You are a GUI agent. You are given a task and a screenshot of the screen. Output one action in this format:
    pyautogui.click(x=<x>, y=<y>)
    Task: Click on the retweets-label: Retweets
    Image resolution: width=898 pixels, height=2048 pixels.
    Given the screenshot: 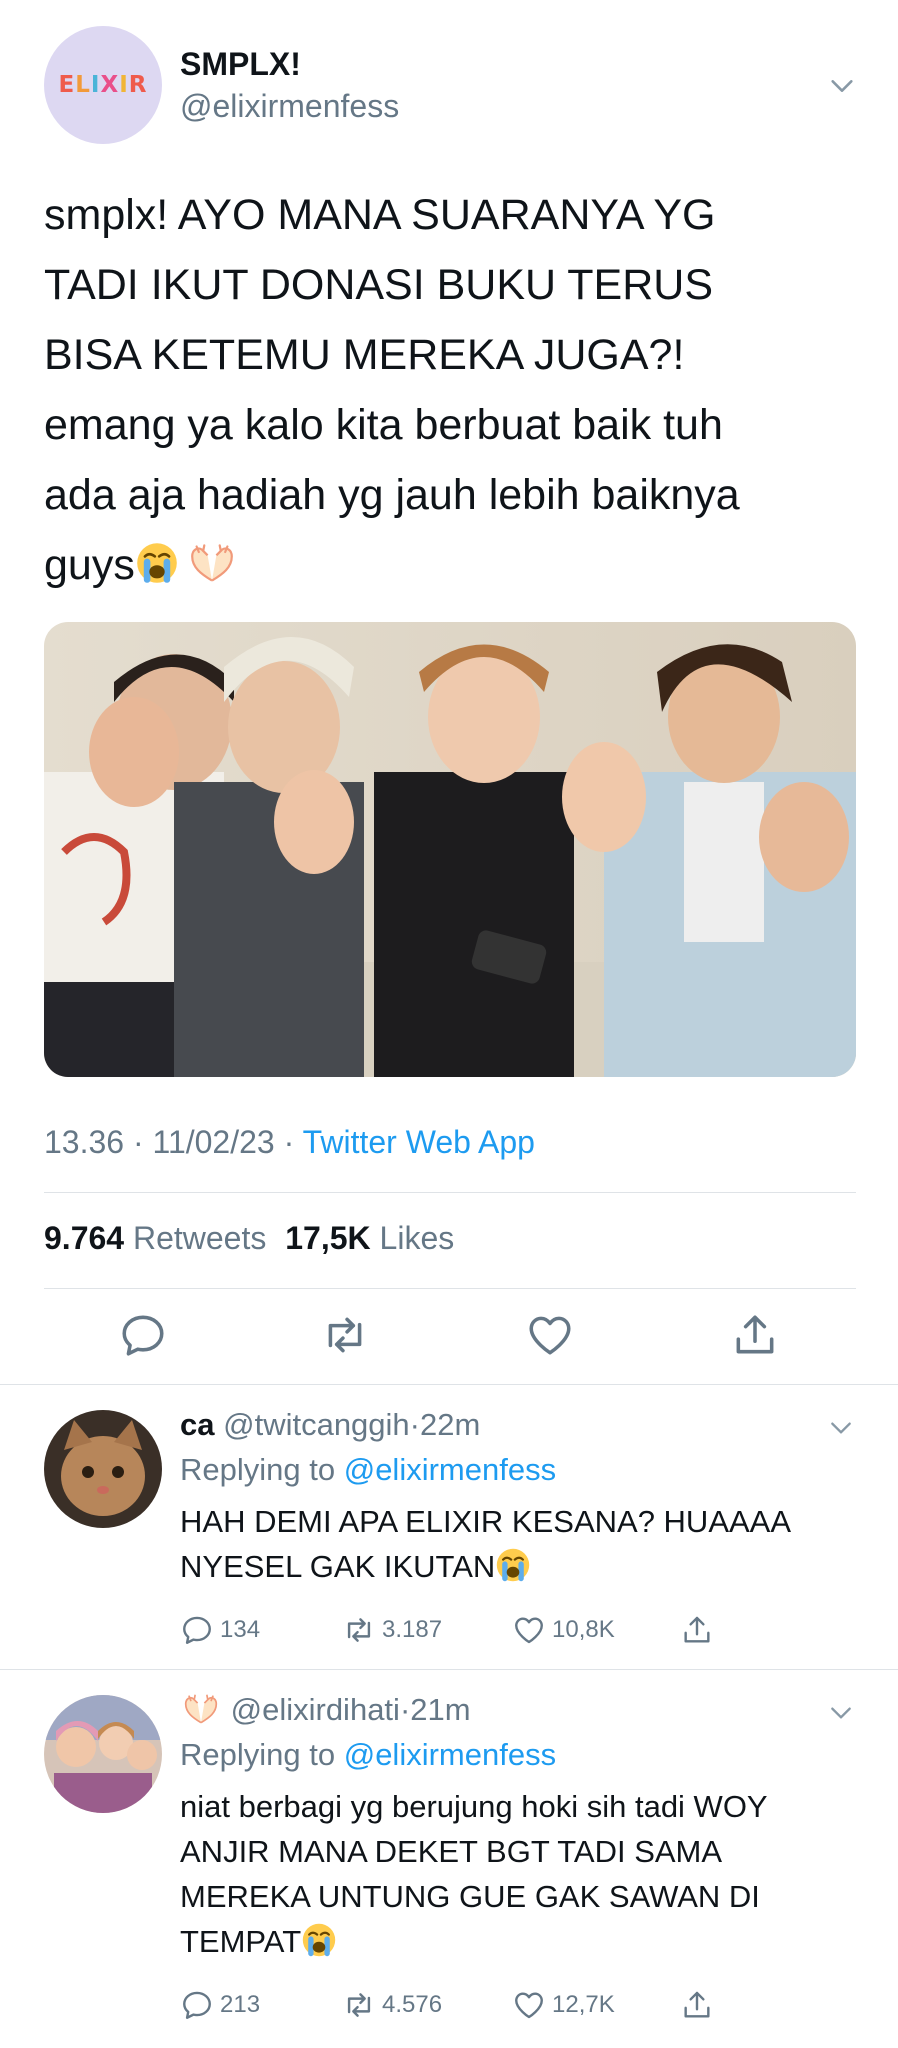 What is the action you would take?
    pyautogui.click(x=199, y=1238)
    